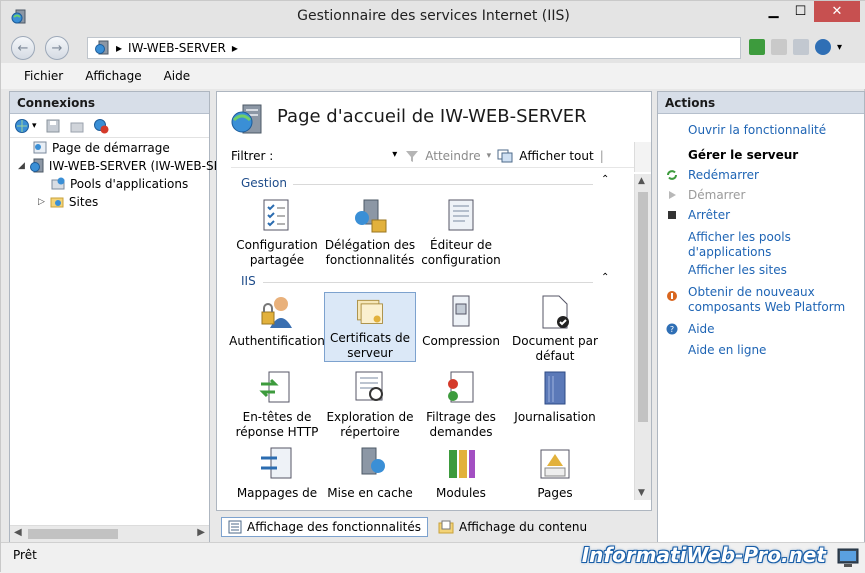  What do you see at coordinates (555, 312) in the screenshot?
I see `default-document-icon` at bounding box center [555, 312].